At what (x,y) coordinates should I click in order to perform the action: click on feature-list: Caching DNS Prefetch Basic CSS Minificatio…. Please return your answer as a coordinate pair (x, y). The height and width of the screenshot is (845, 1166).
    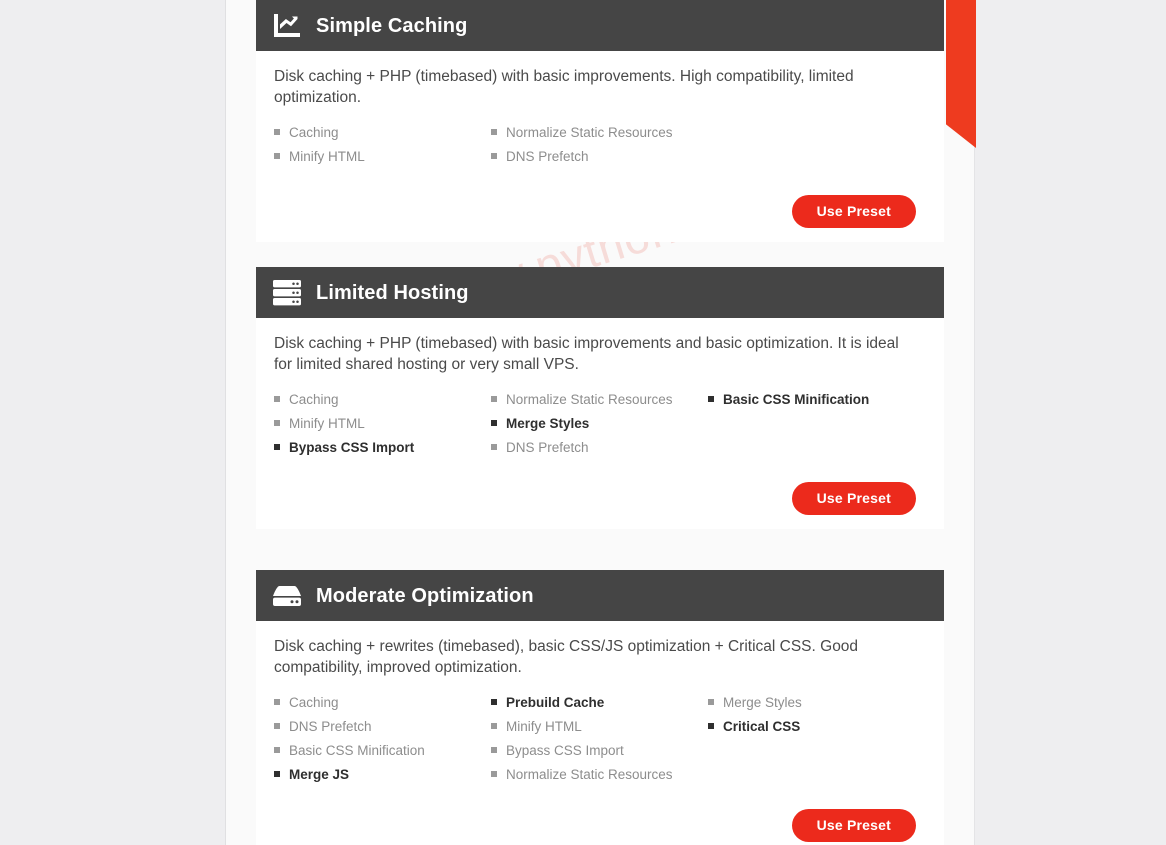
    Looking at the image, I should click on (594, 743).